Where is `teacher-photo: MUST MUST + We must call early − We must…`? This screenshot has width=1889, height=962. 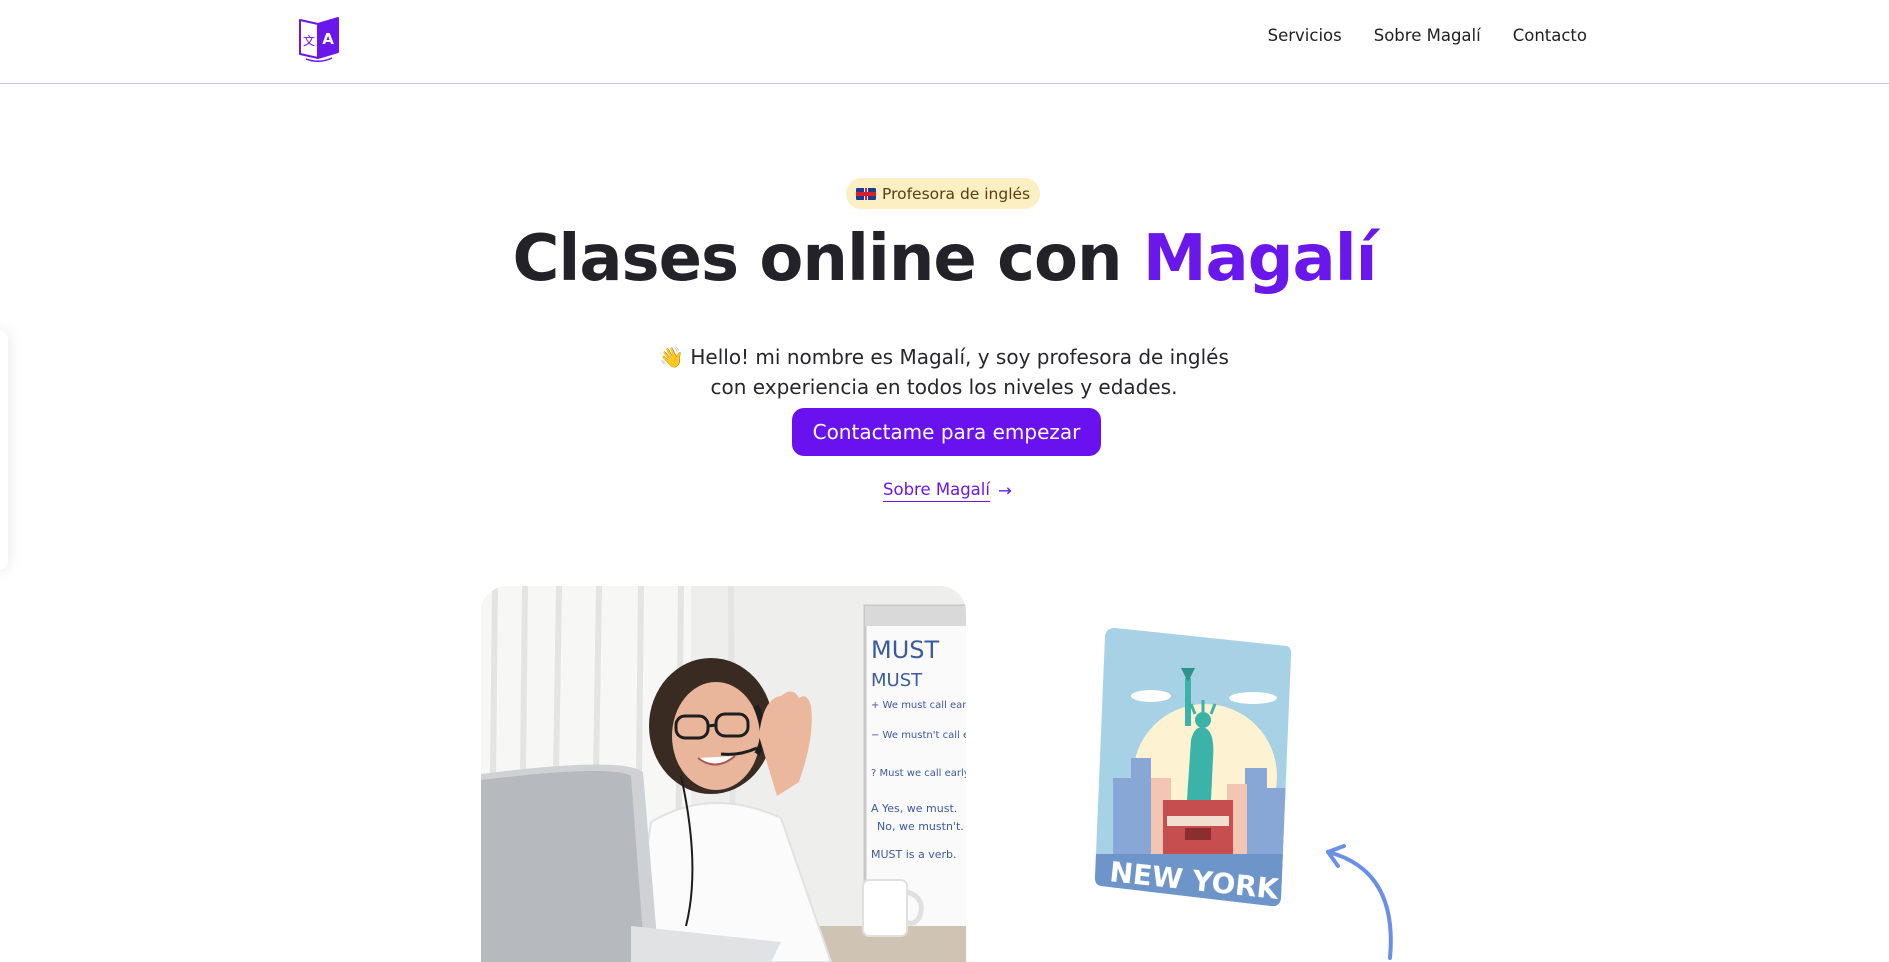
teacher-photo: MUST MUST + We must call early − We must… is located at coordinates (723, 774).